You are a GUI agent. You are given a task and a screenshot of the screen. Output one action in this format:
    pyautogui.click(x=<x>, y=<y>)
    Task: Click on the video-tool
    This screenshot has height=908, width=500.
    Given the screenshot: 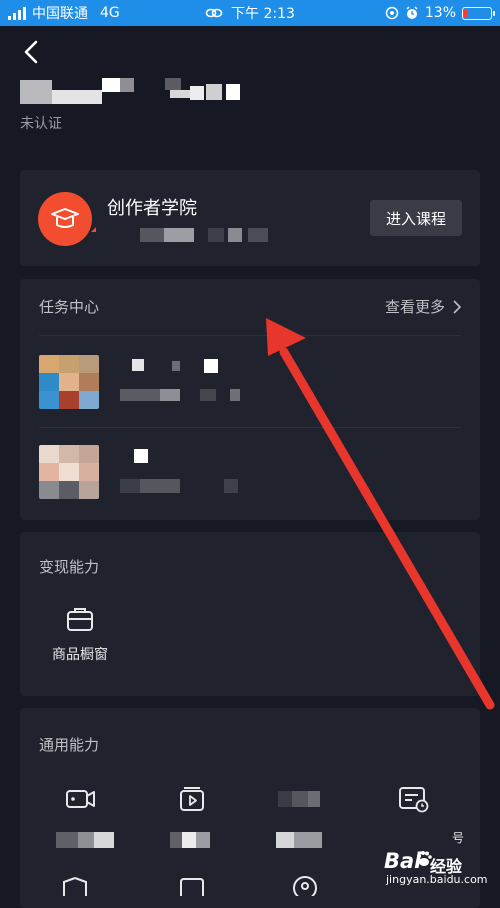 What is the action you would take?
    pyautogui.click(x=81, y=799)
    